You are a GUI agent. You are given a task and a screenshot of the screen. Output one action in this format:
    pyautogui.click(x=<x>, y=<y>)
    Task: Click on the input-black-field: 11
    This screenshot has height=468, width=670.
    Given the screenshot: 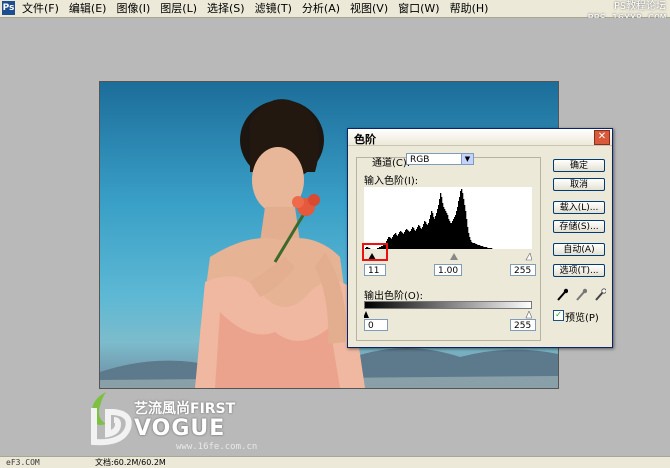 What is the action you would take?
    pyautogui.click(x=375, y=270)
    